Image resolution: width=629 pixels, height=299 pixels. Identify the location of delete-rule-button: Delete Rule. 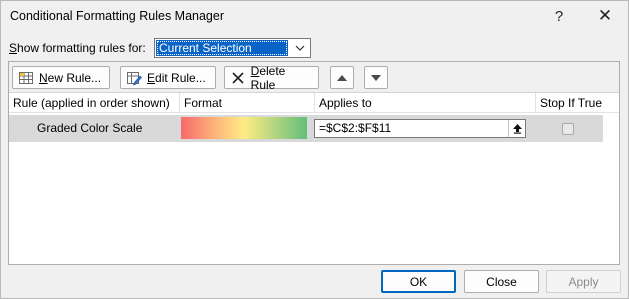
(271, 77).